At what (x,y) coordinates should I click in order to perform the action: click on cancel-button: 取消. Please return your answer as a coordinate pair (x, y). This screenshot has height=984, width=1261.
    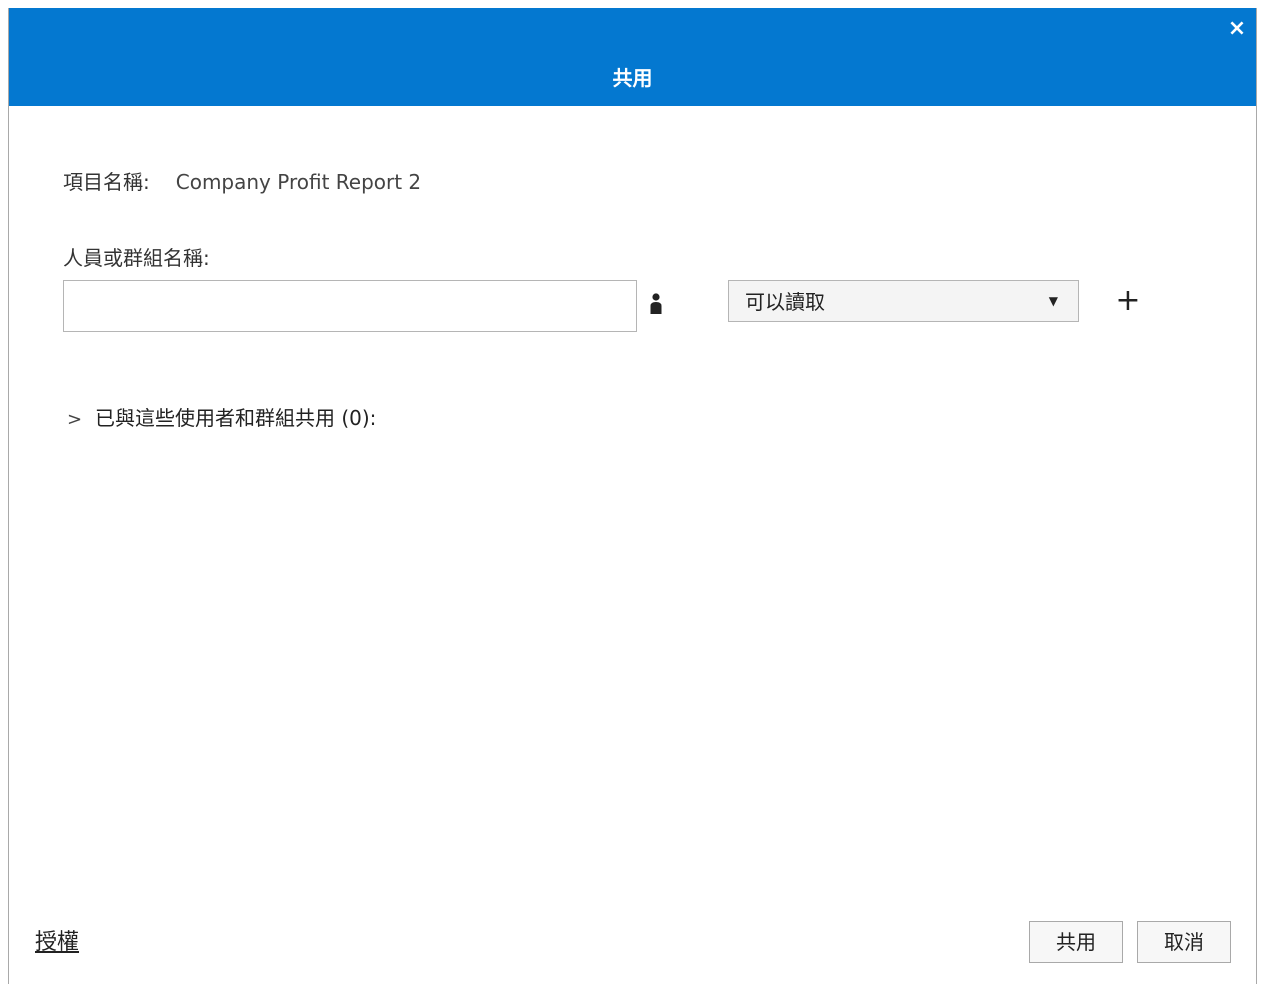
    Looking at the image, I should click on (1184, 942).